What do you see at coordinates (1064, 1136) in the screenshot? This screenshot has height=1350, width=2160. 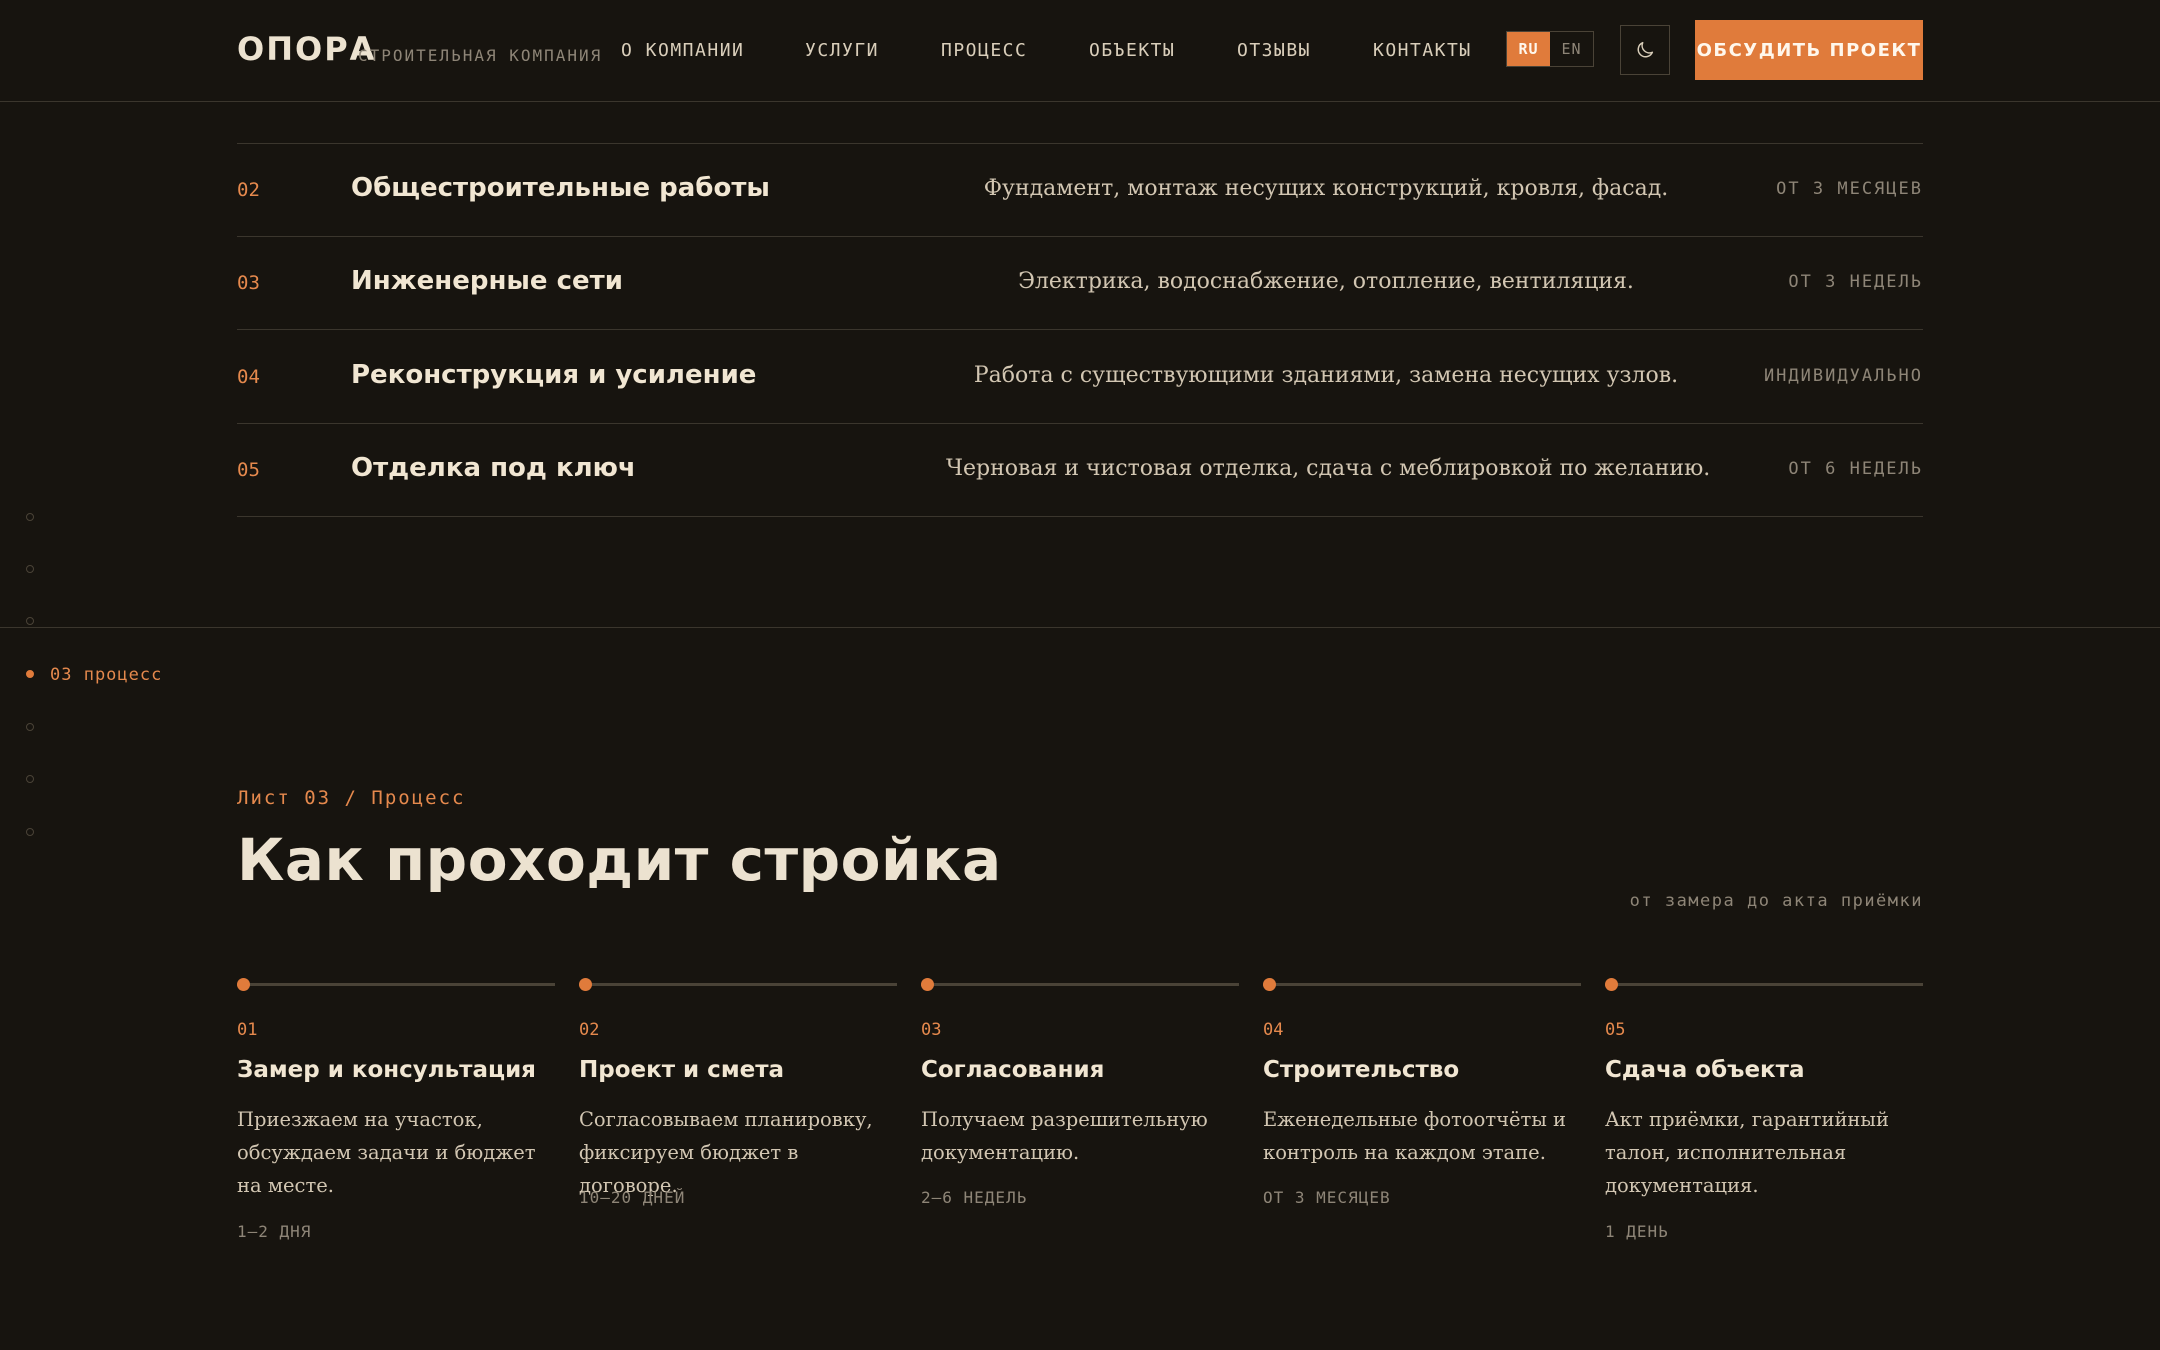 I see `step-description: Получаем разрешительную документацию.` at bounding box center [1064, 1136].